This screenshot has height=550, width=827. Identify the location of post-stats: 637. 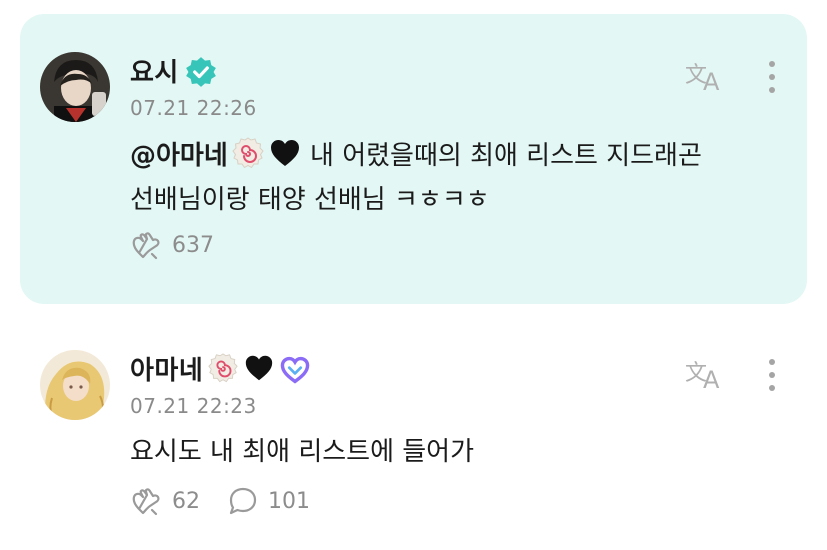
(185, 245).